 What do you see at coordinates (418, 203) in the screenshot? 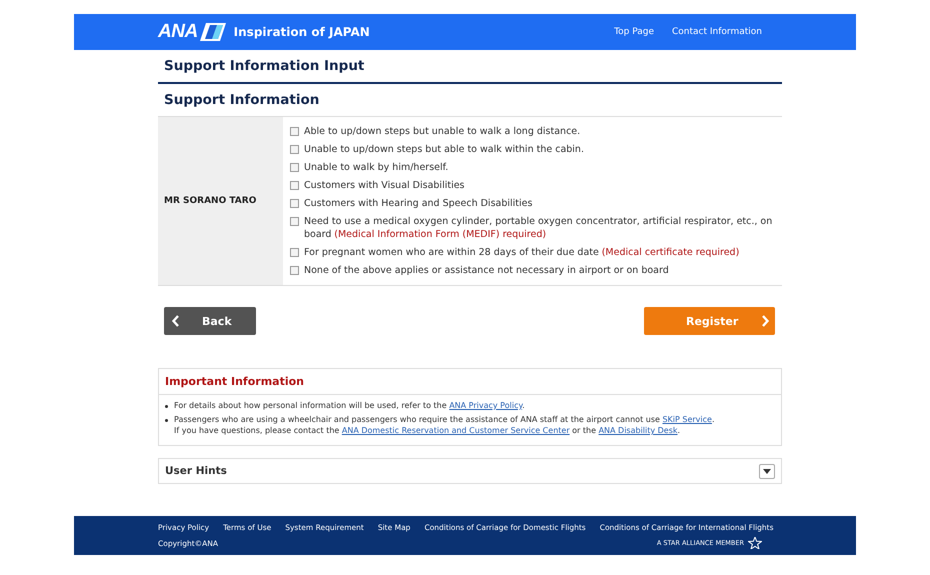
I see `option-label: Customers with Hearing and Speech Disabilities` at bounding box center [418, 203].